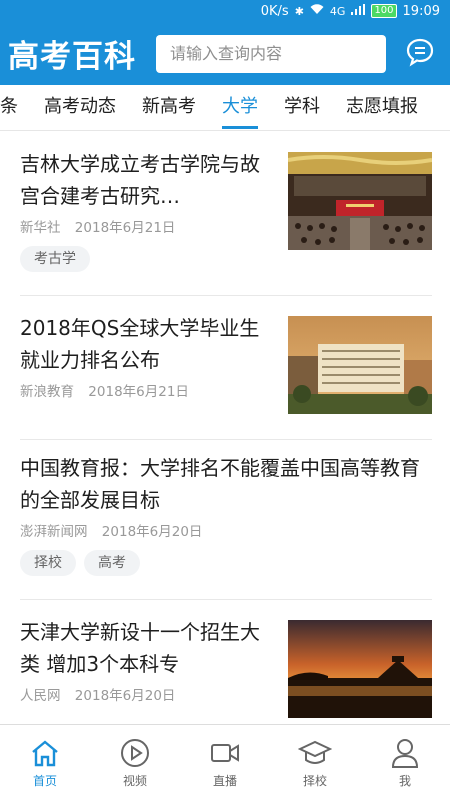 The image size is (450, 800). Describe the element at coordinates (134, 780) in the screenshot. I see `nav-label: 视频` at that location.